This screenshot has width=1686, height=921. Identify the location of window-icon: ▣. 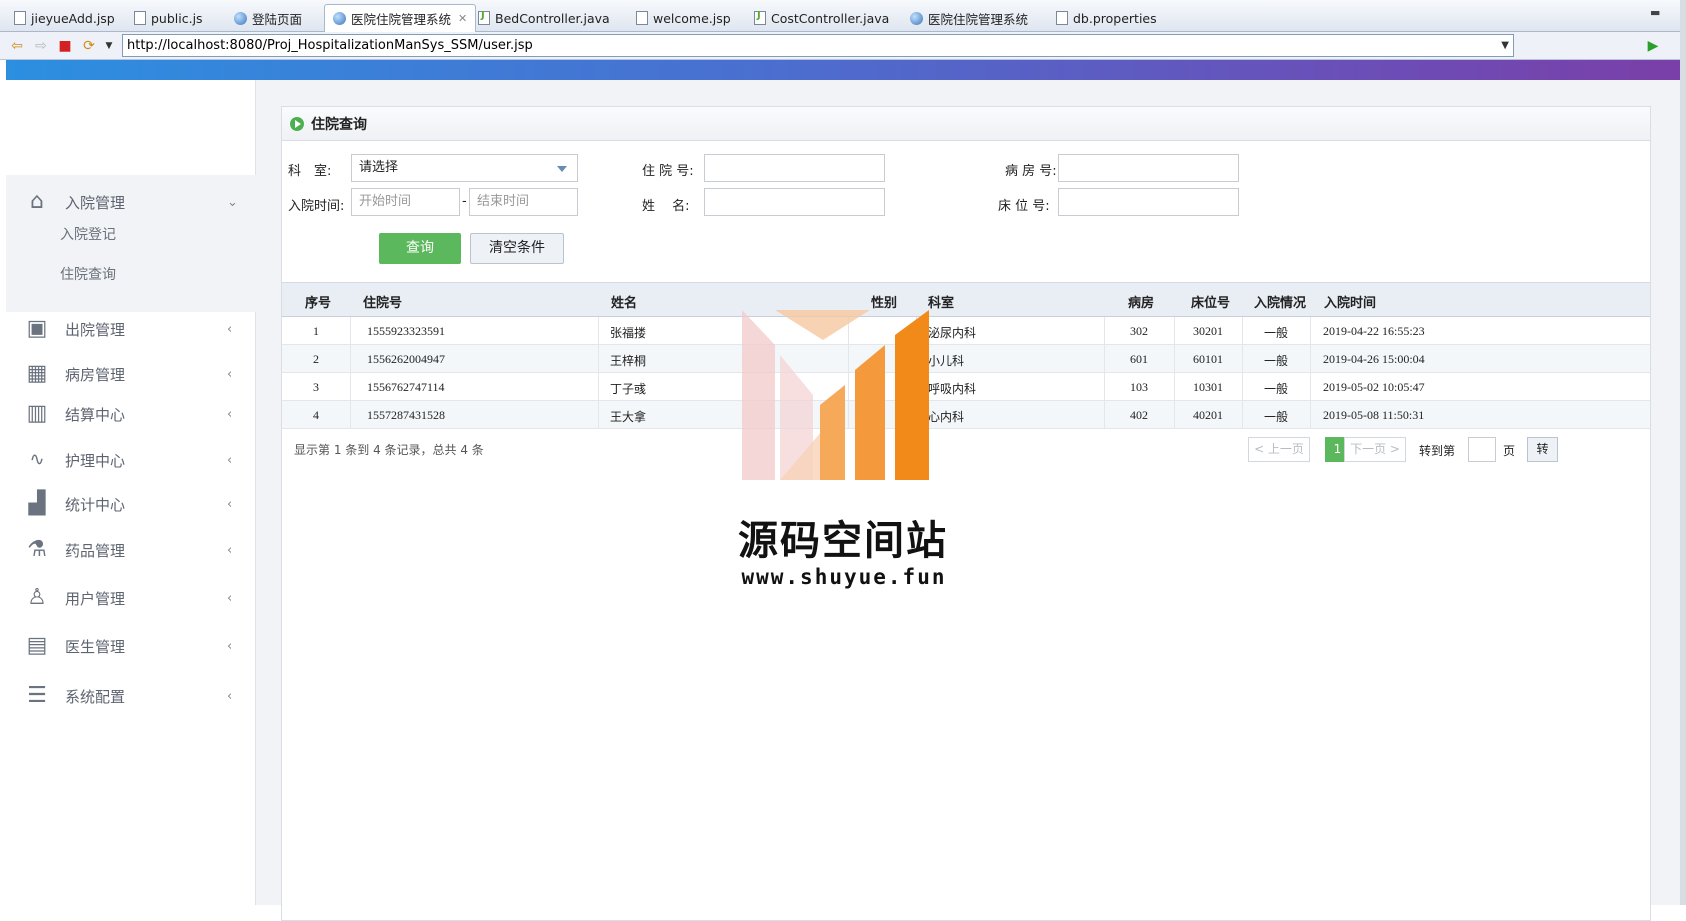
(37, 328).